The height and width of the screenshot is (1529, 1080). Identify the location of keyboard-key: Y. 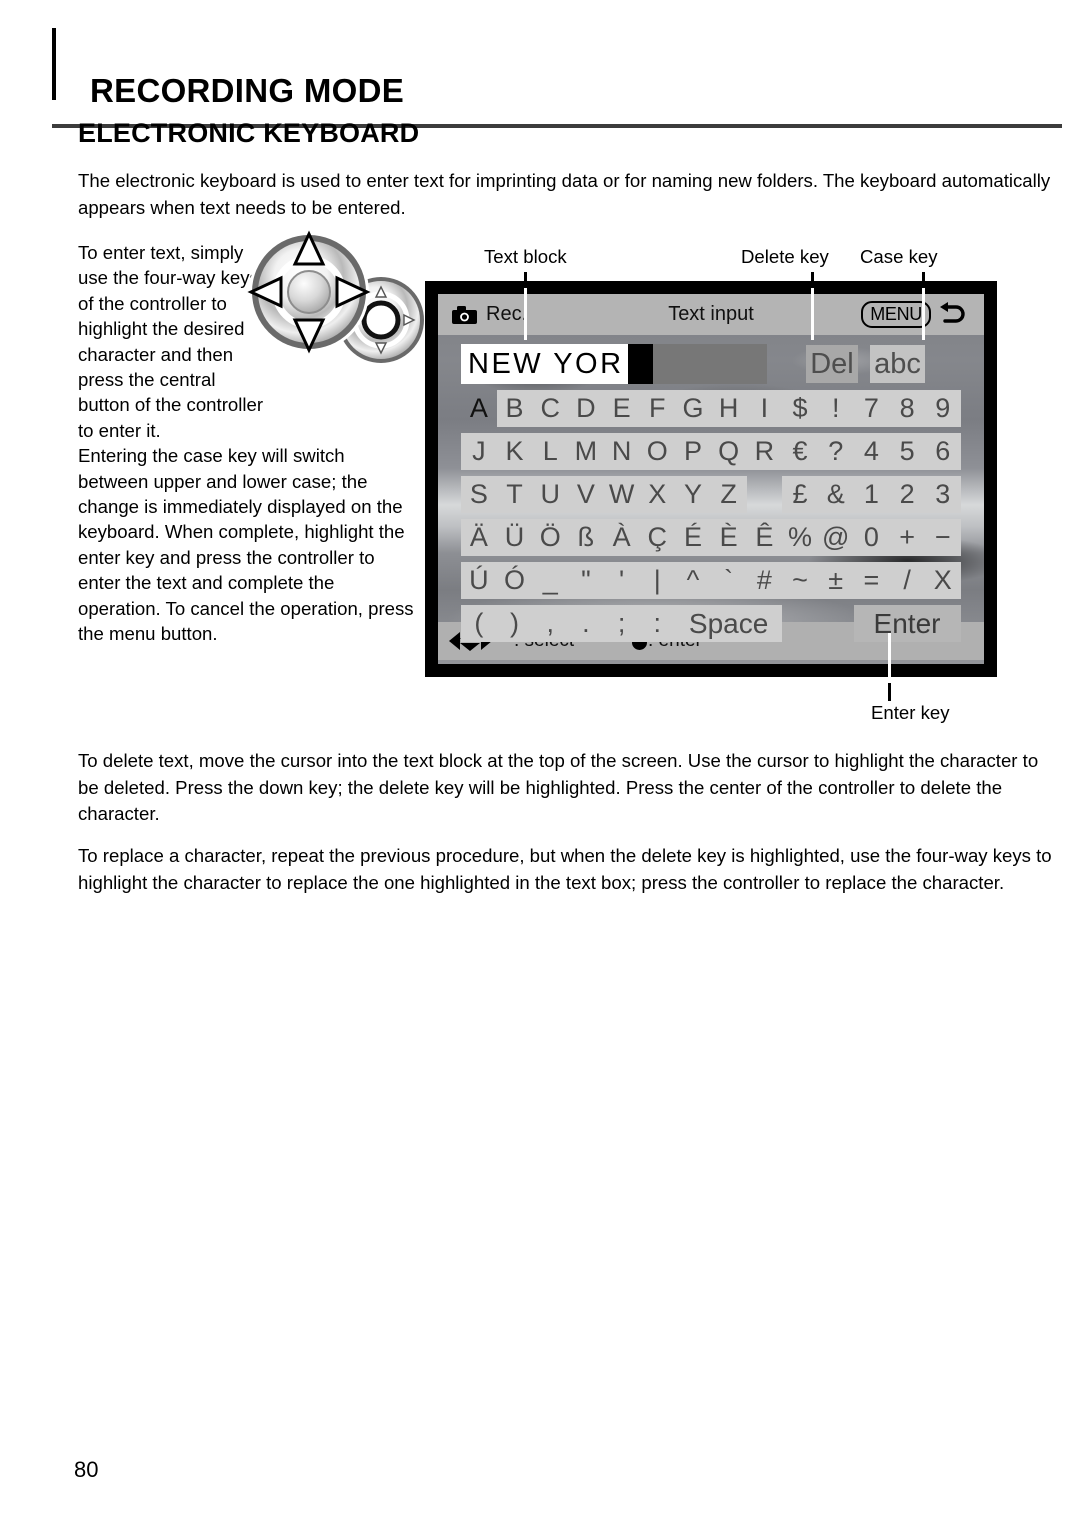
(693, 494).